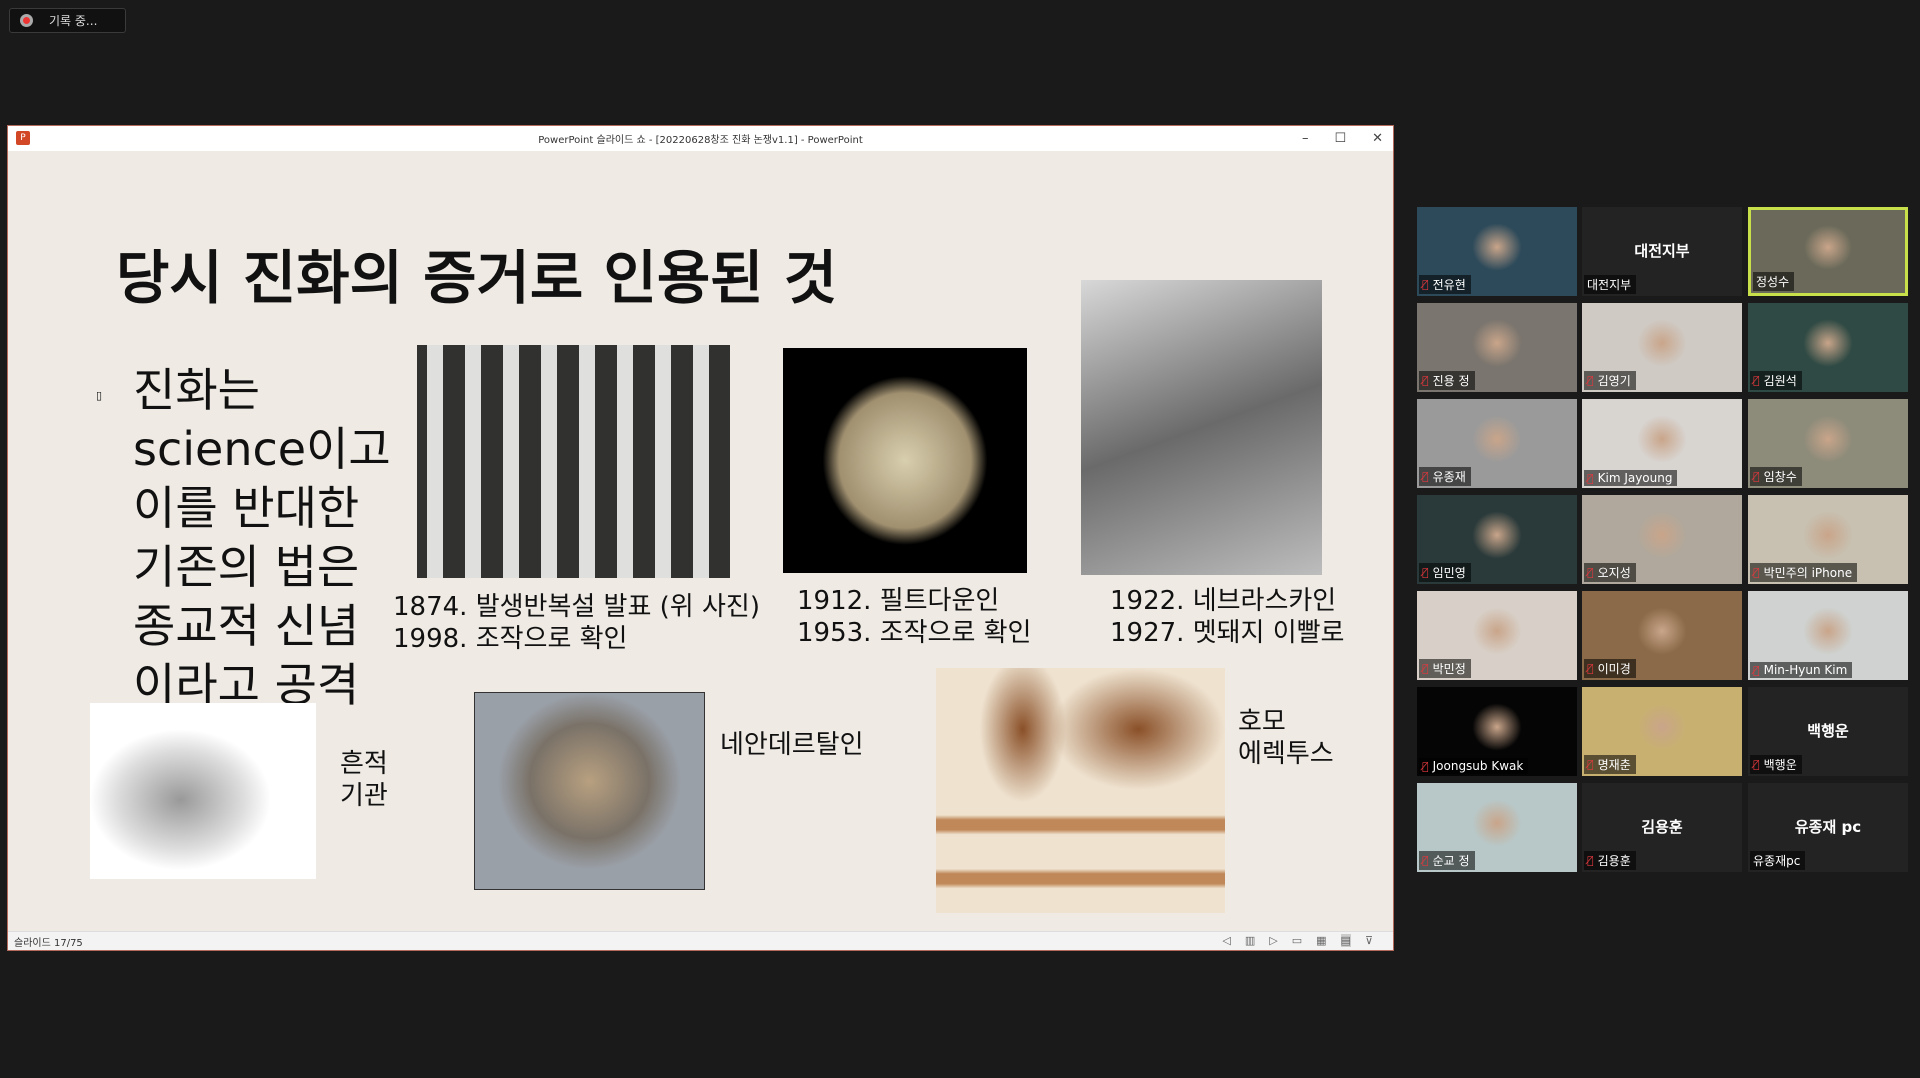 This screenshot has width=1920, height=1078. What do you see at coordinates (1614, 765) in the screenshot?
I see `participant-name: 명재춘` at bounding box center [1614, 765].